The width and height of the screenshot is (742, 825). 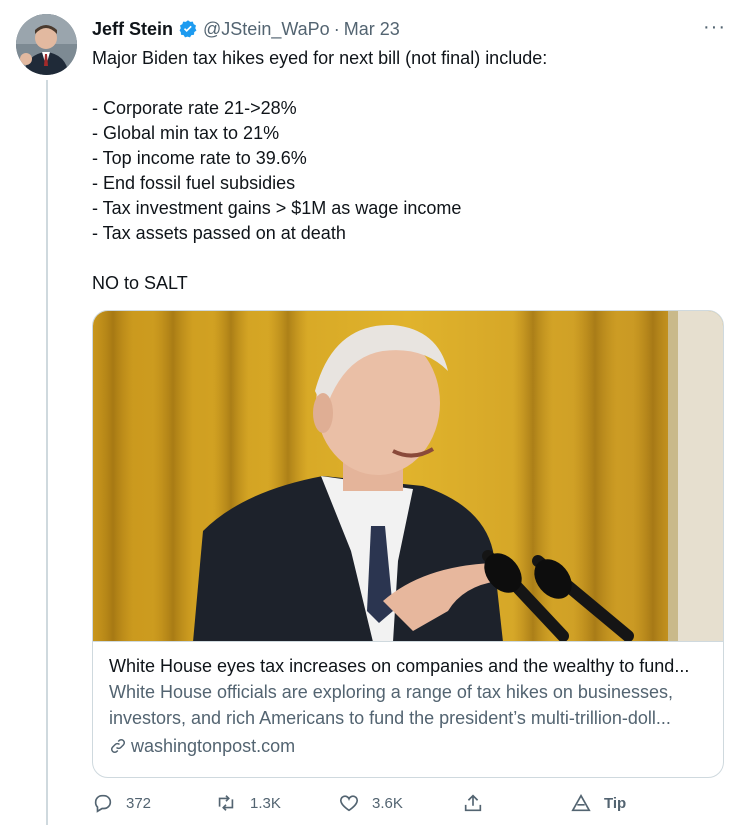 What do you see at coordinates (132, 29) in the screenshot?
I see `author-name: Jeff Stein` at bounding box center [132, 29].